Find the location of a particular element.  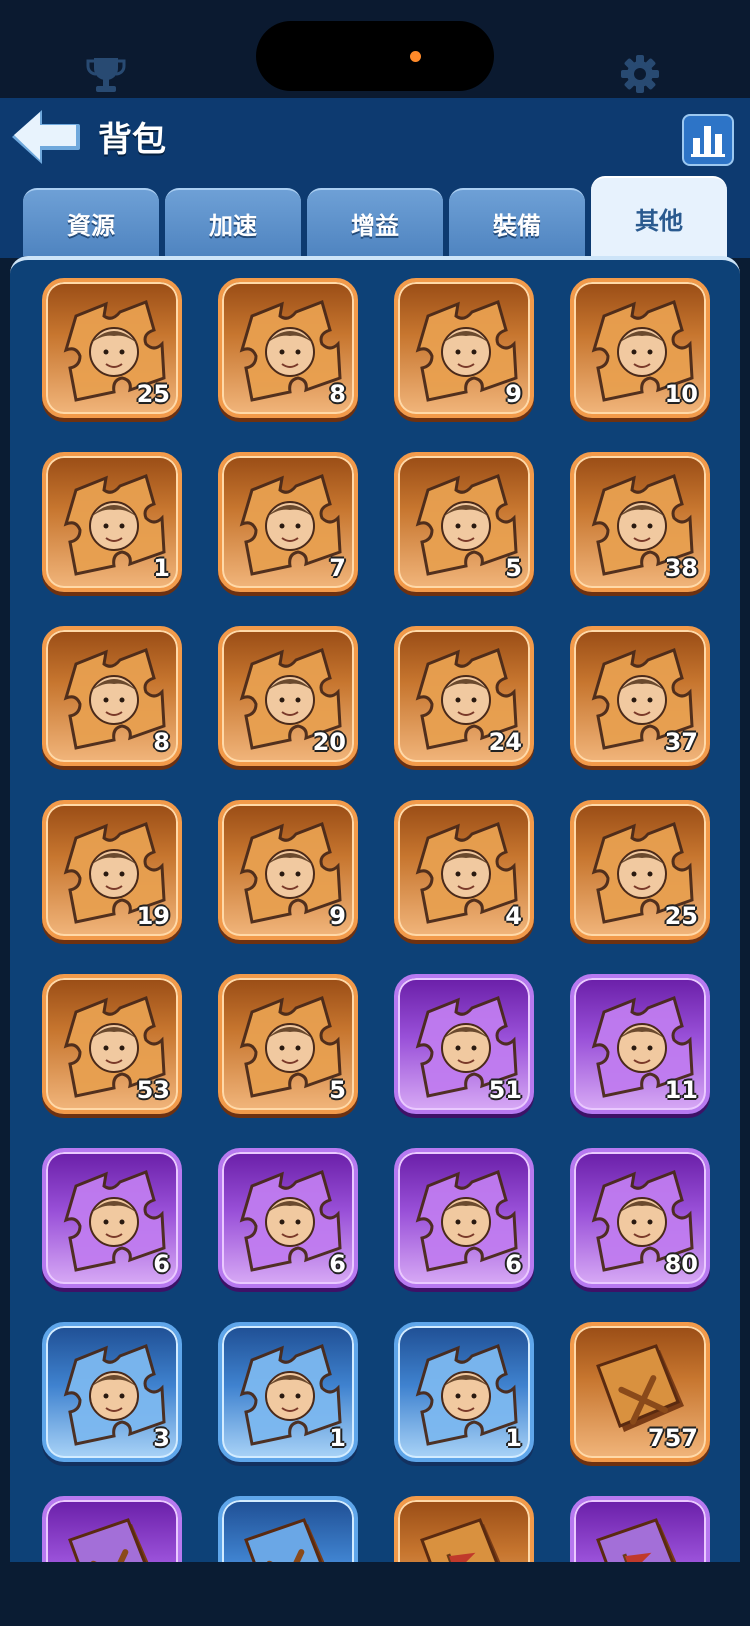

inventory-item: 757 is located at coordinates (640, 1392).